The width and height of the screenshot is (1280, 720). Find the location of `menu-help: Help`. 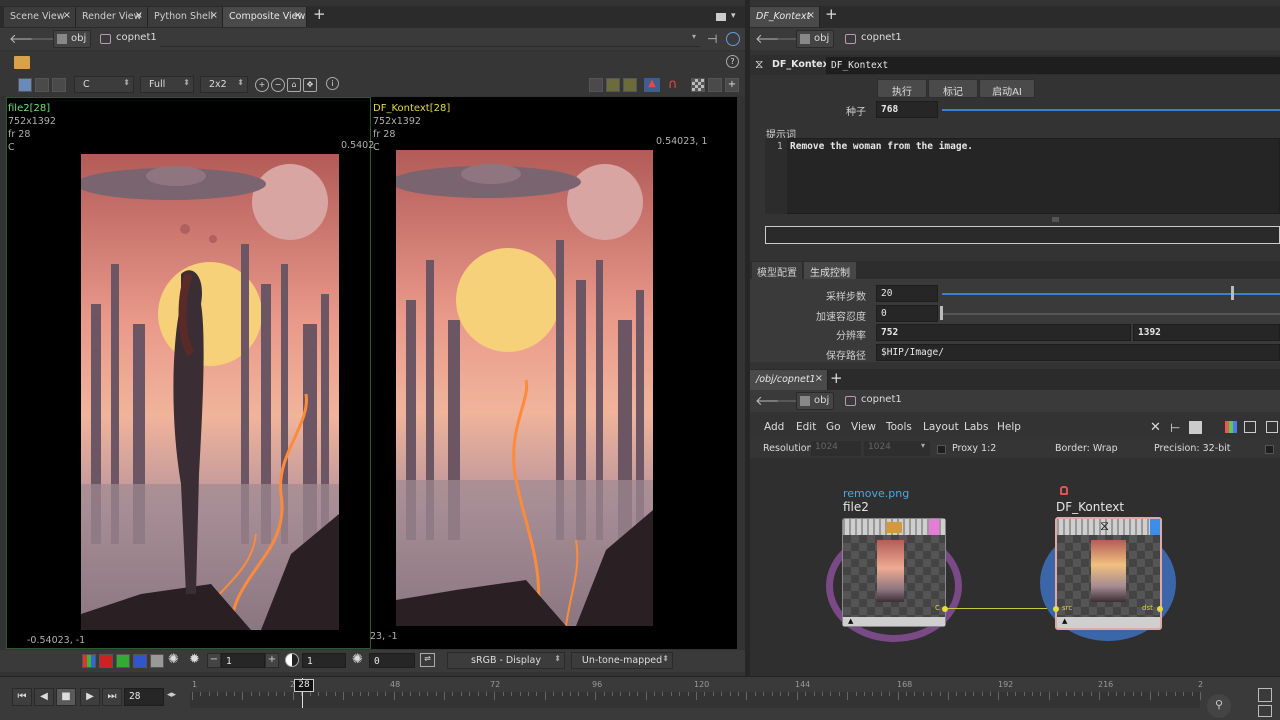

menu-help: Help is located at coordinates (1009, 427).